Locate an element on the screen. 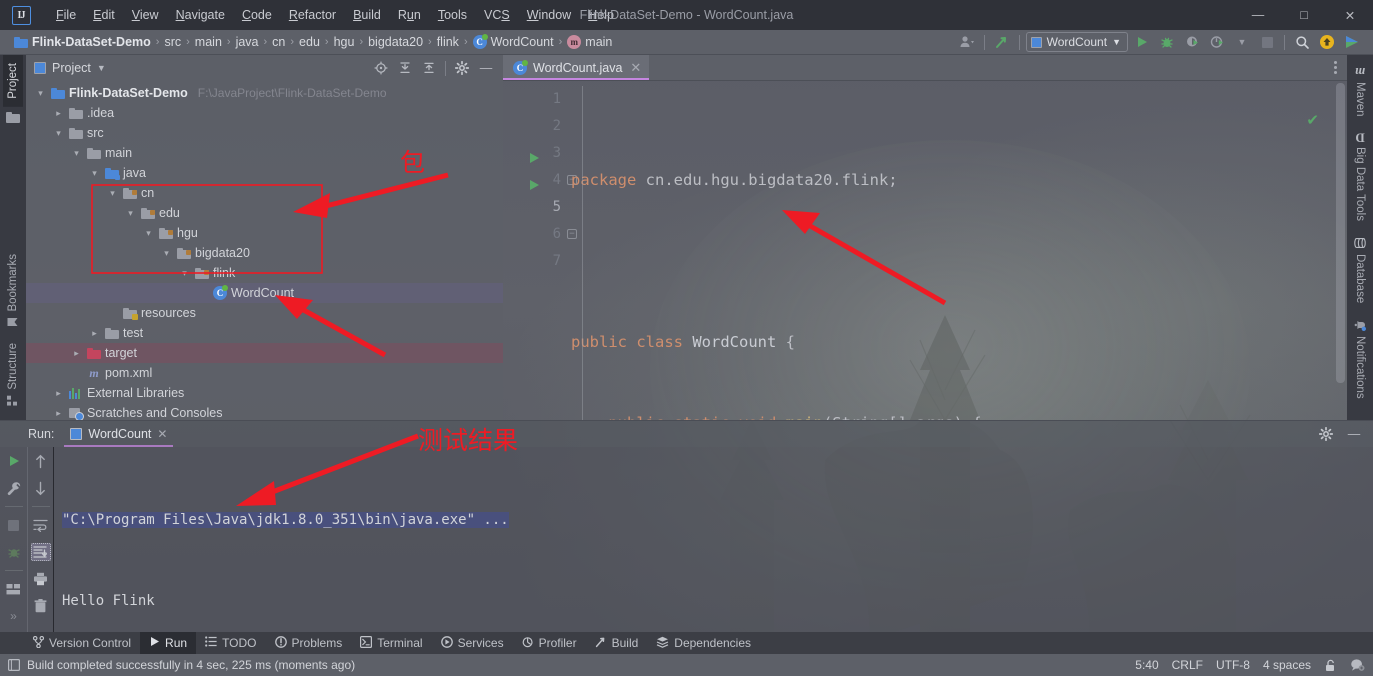  select-opened-file-icon is located at coordinates (381, 68).